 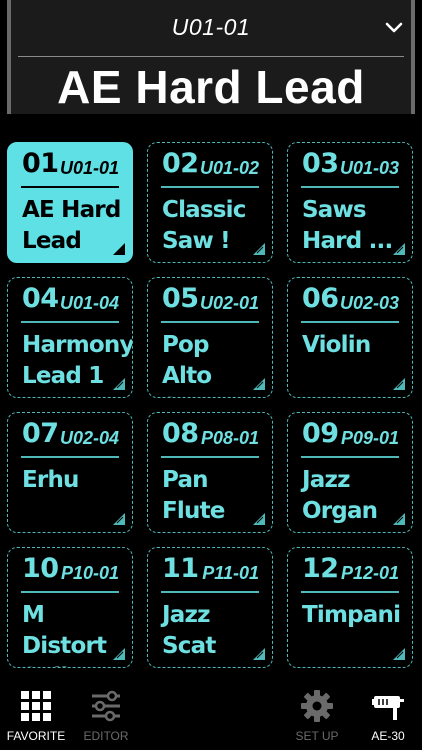 I want to click on tile-patch-name: Pop Alto Sax, so click(x=187, y=364).